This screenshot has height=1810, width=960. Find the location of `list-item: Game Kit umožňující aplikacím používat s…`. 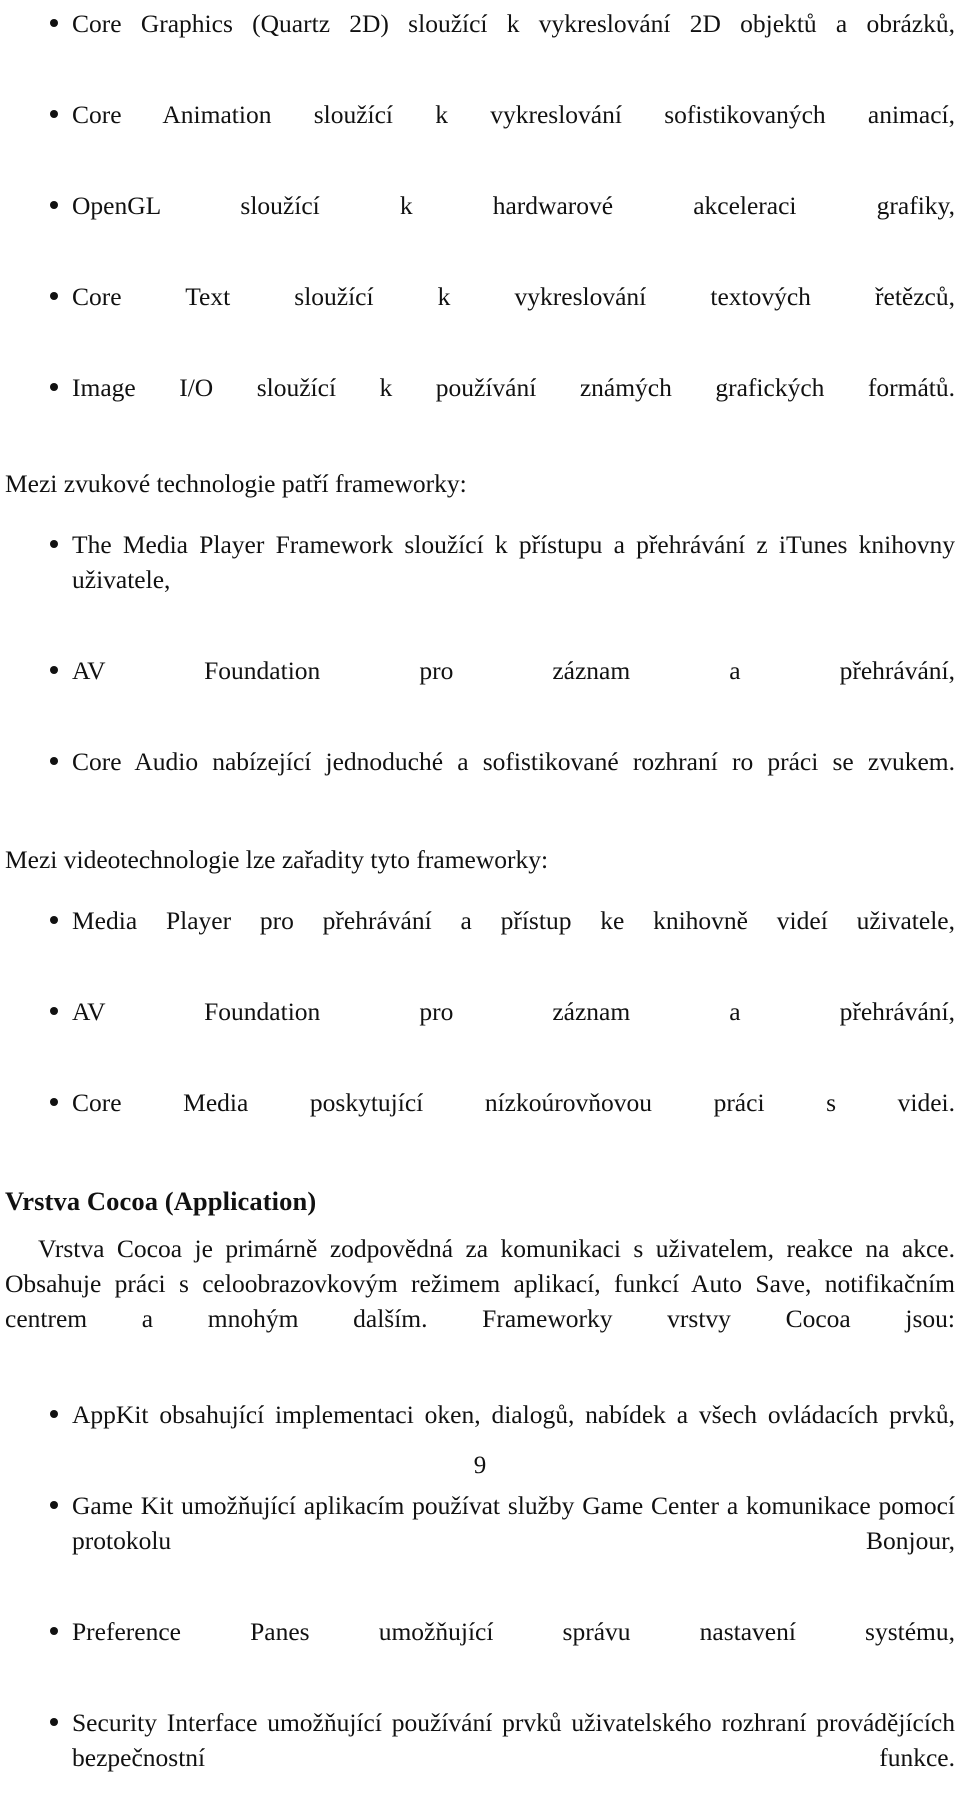

list-item: Game Kit umožňující aplikacím používat s… is located at coordinates (480, 1540).